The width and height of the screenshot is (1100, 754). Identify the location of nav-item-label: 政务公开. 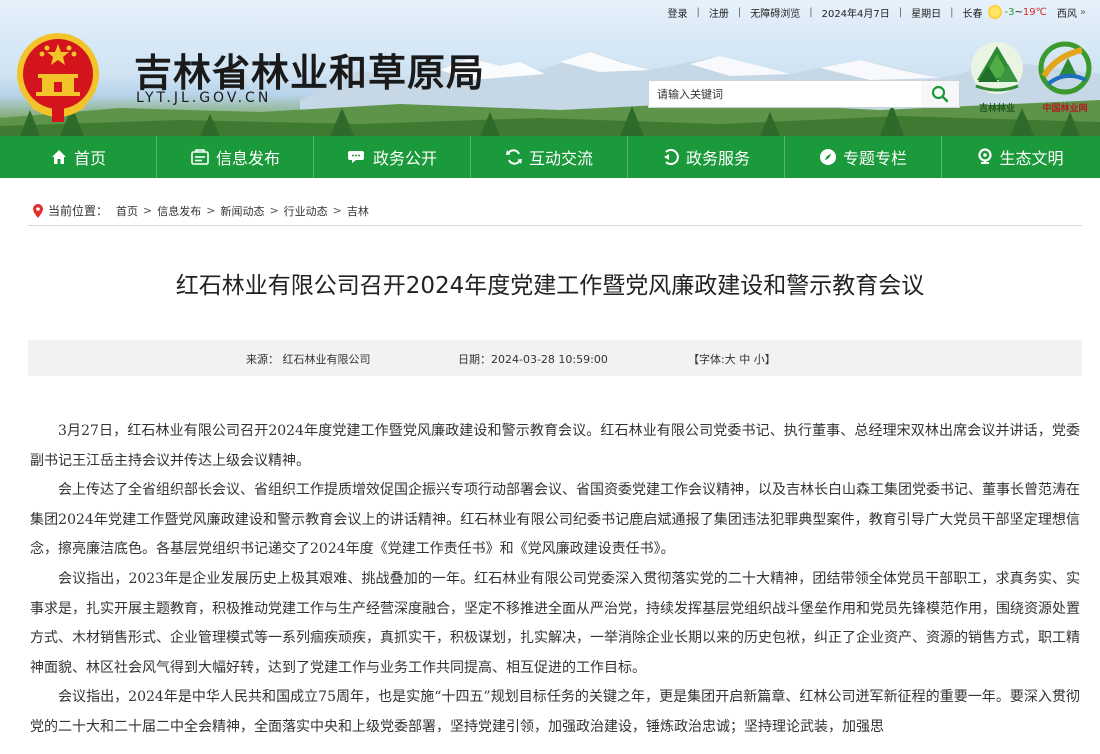
(404, 158).